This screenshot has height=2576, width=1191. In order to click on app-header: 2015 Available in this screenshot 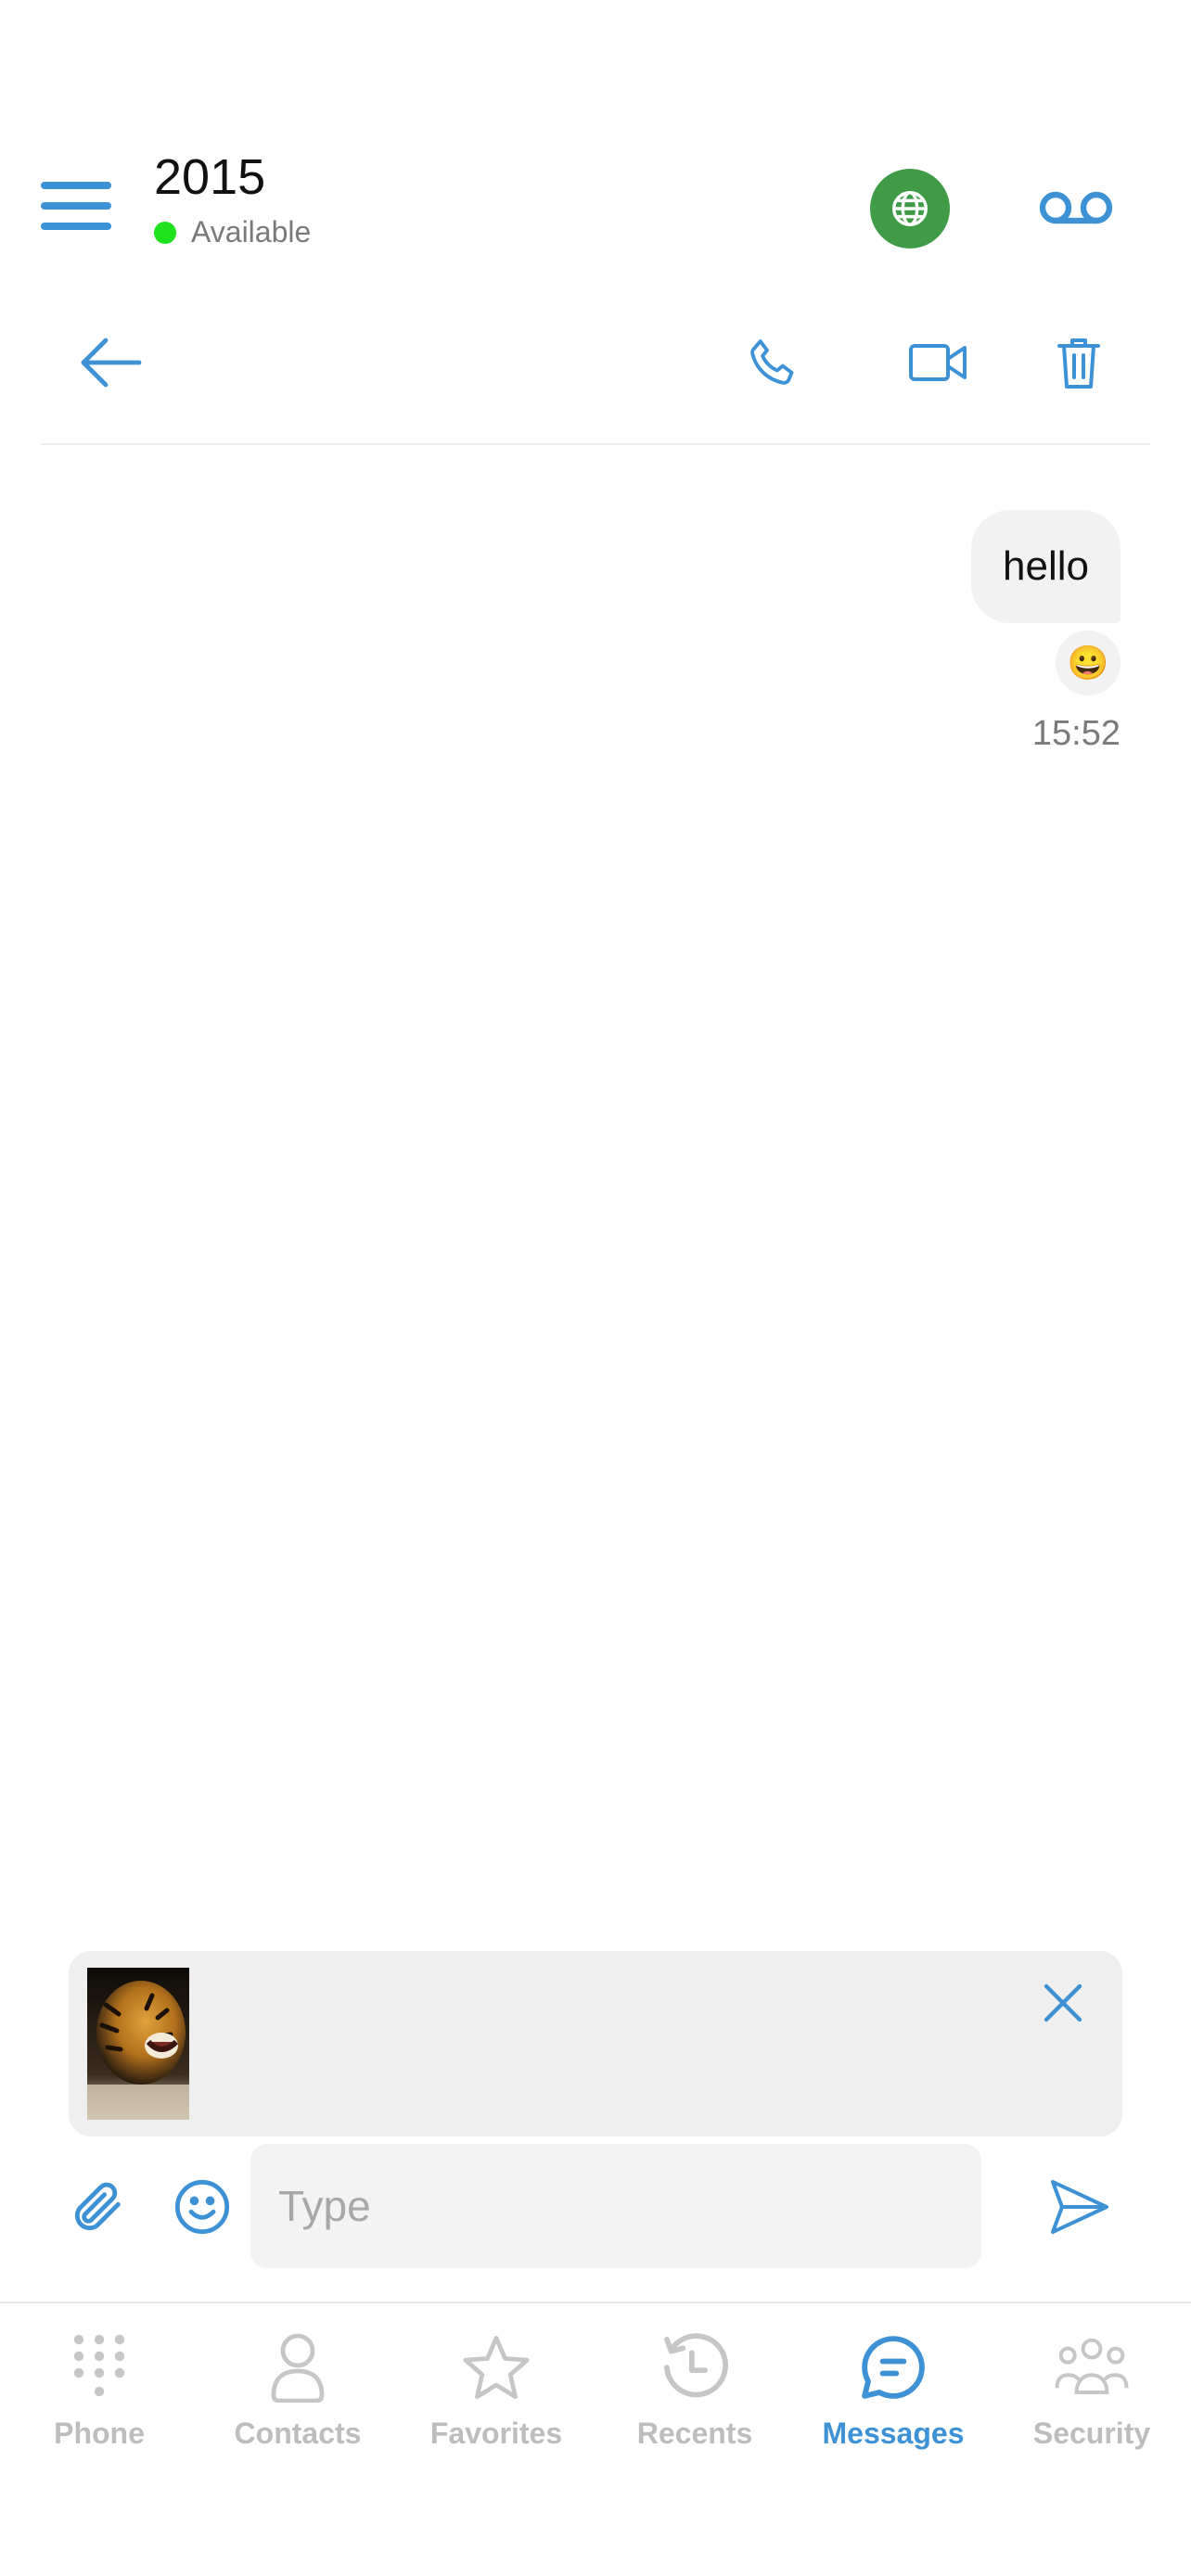, I will do `click(595, 208)`.